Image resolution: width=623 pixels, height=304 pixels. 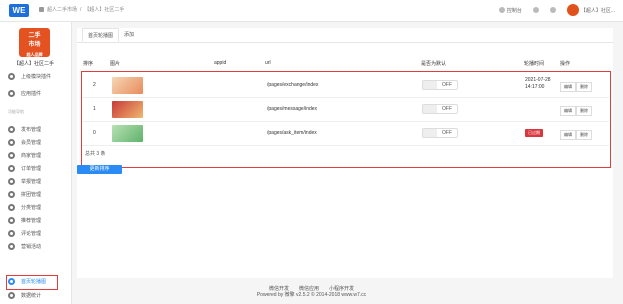 I want to click on user-menu, so click(x=552, y=10).